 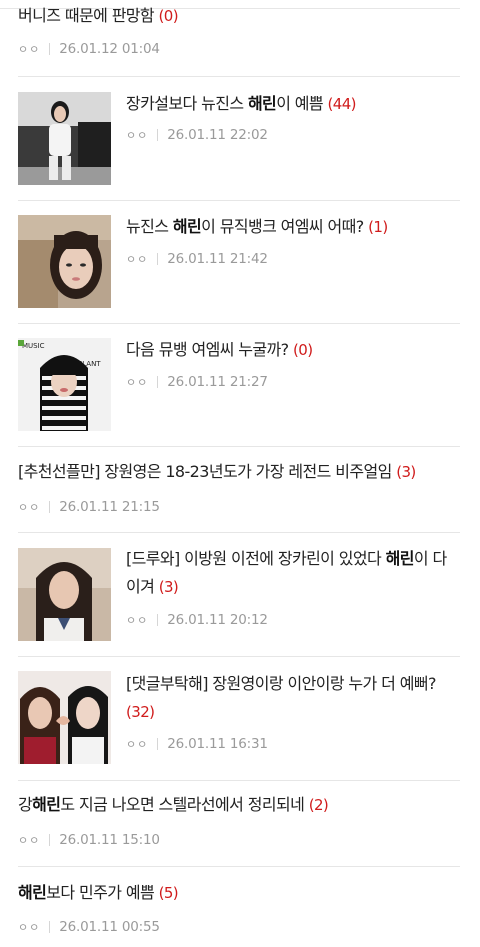 What do you see at coordinates (239, 38) in the screenshot?
I see `post-item: 버니즈 때문에 판망함 (0) ㅇㅇ 26.01.12 01:04` at bounding box center [239, 38].